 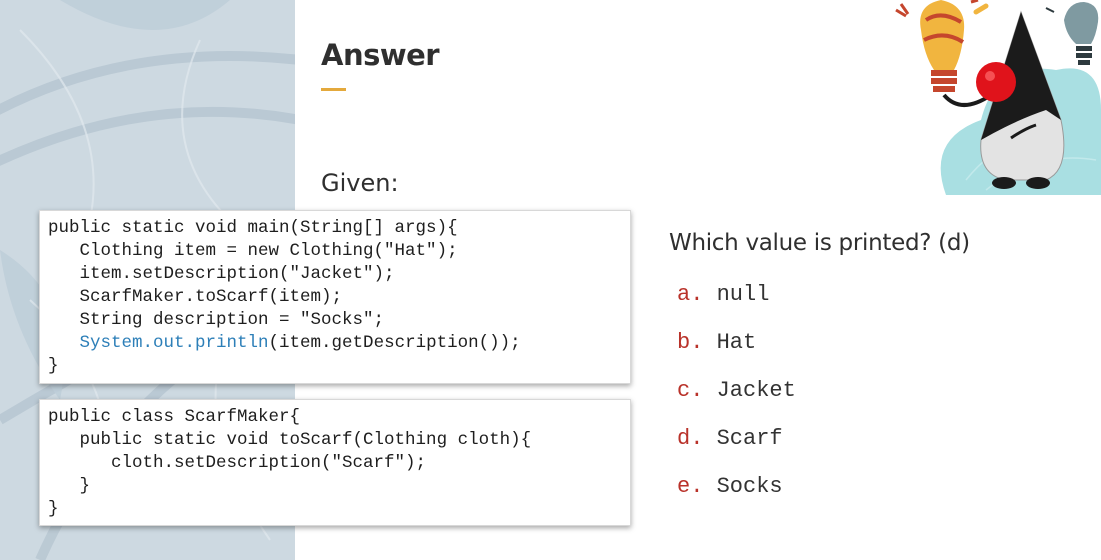 What do you see at coordinates (690, 390) in the screenshot?
I see `option-letter: c.` at bounding box center [690, 390].